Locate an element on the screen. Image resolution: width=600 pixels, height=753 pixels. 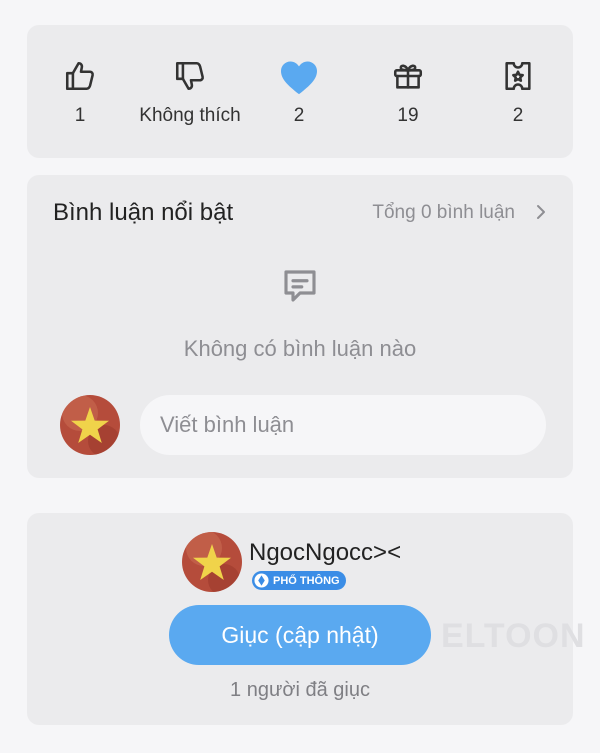
thumbs-up-icon is located at coordinates (80, 76).